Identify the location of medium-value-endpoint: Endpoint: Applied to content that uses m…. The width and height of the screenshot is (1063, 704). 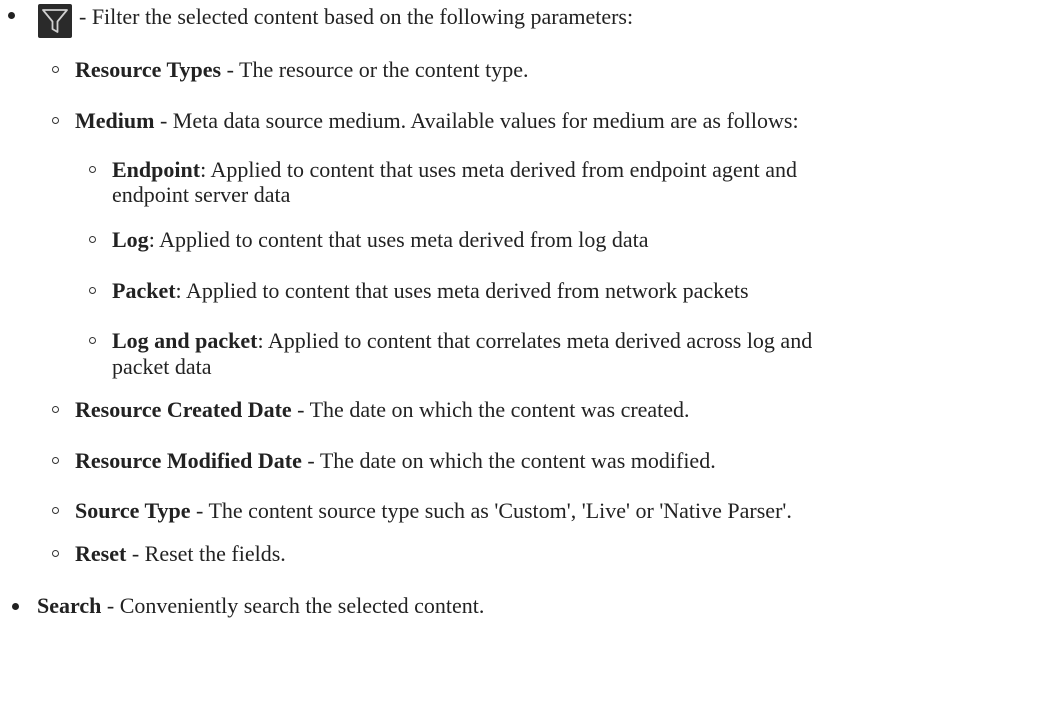
(454, 169).